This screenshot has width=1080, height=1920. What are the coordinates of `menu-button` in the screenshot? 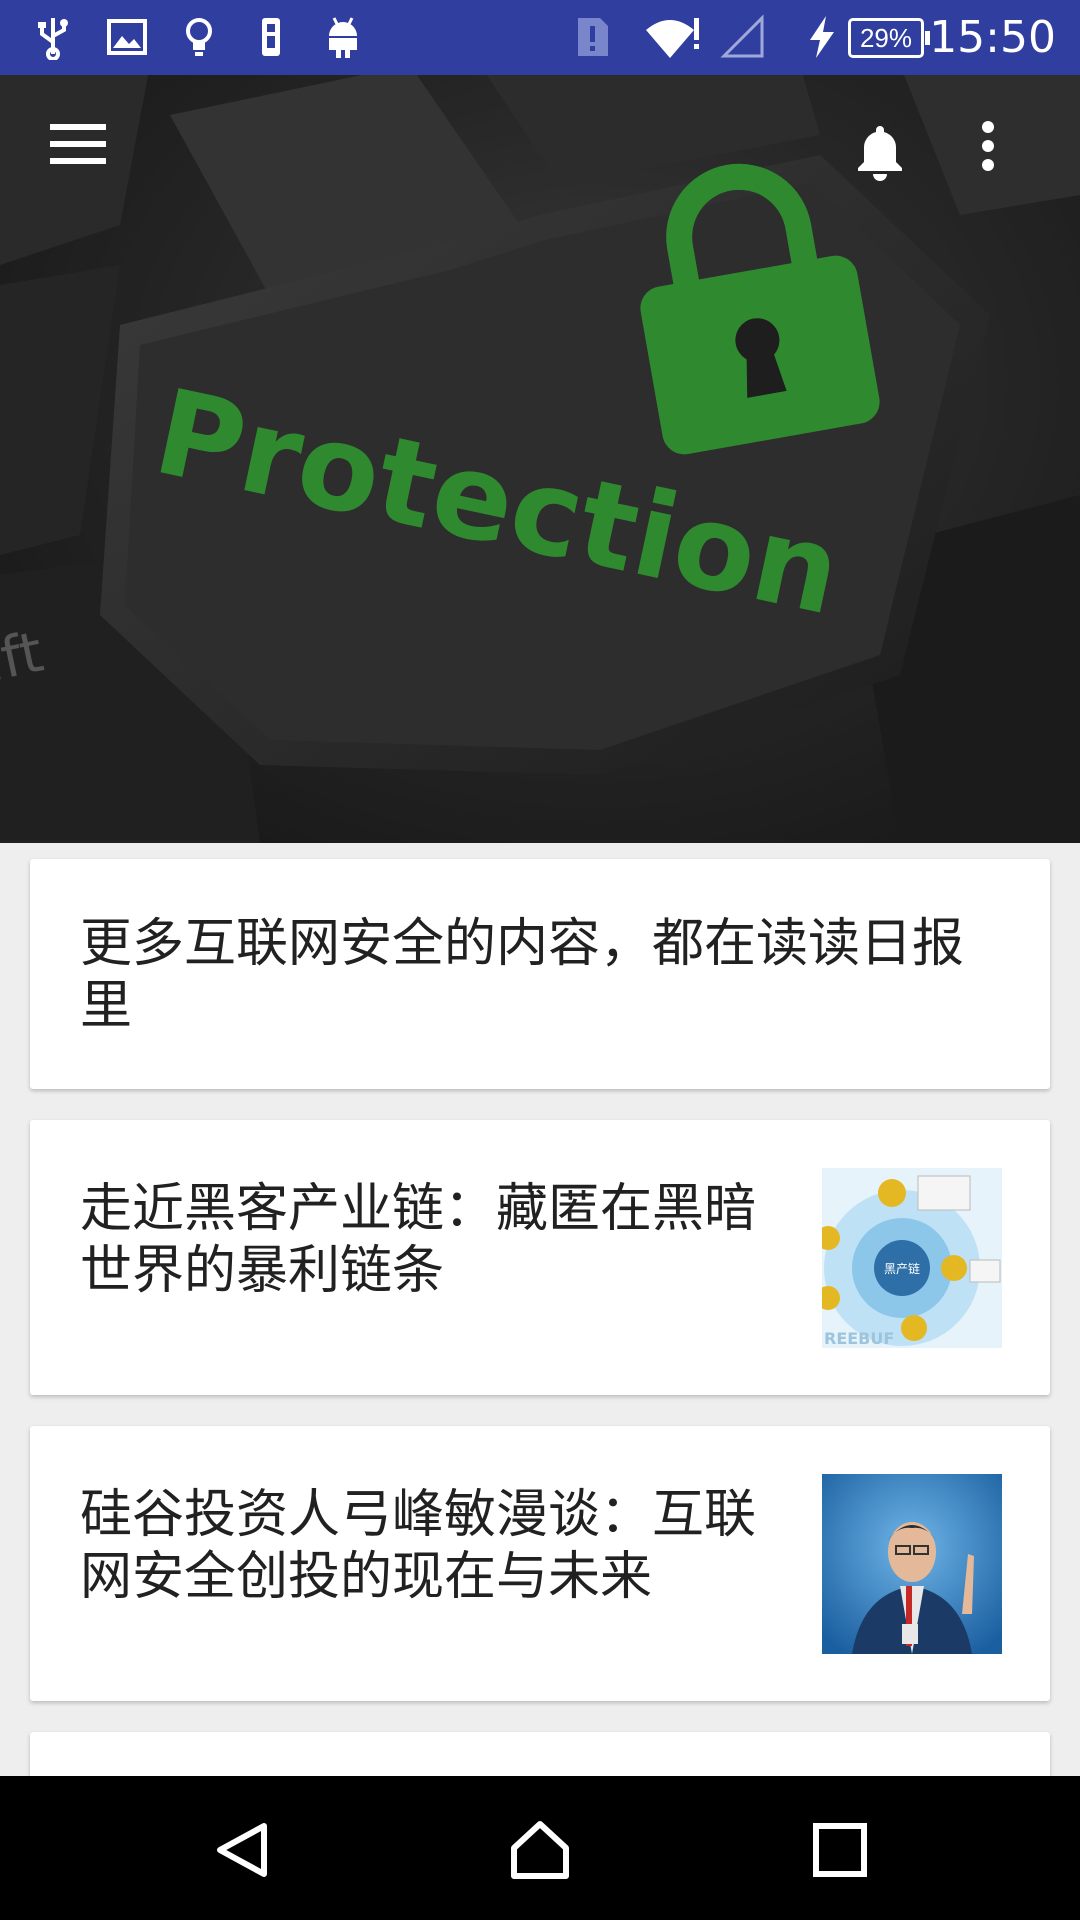 It's located at (84, 158).